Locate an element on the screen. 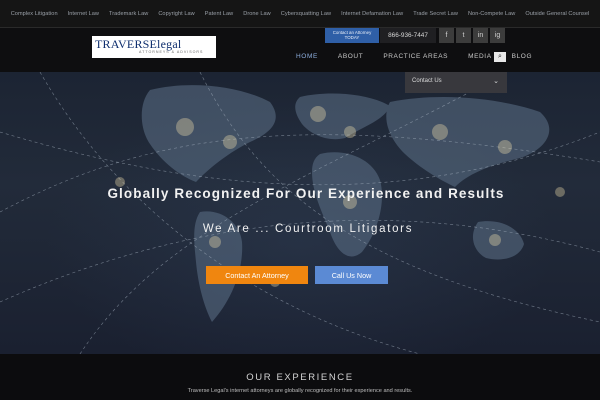  top-link-outside-general-counsel: Outside General Counsel is located at coordinates (557, 14).